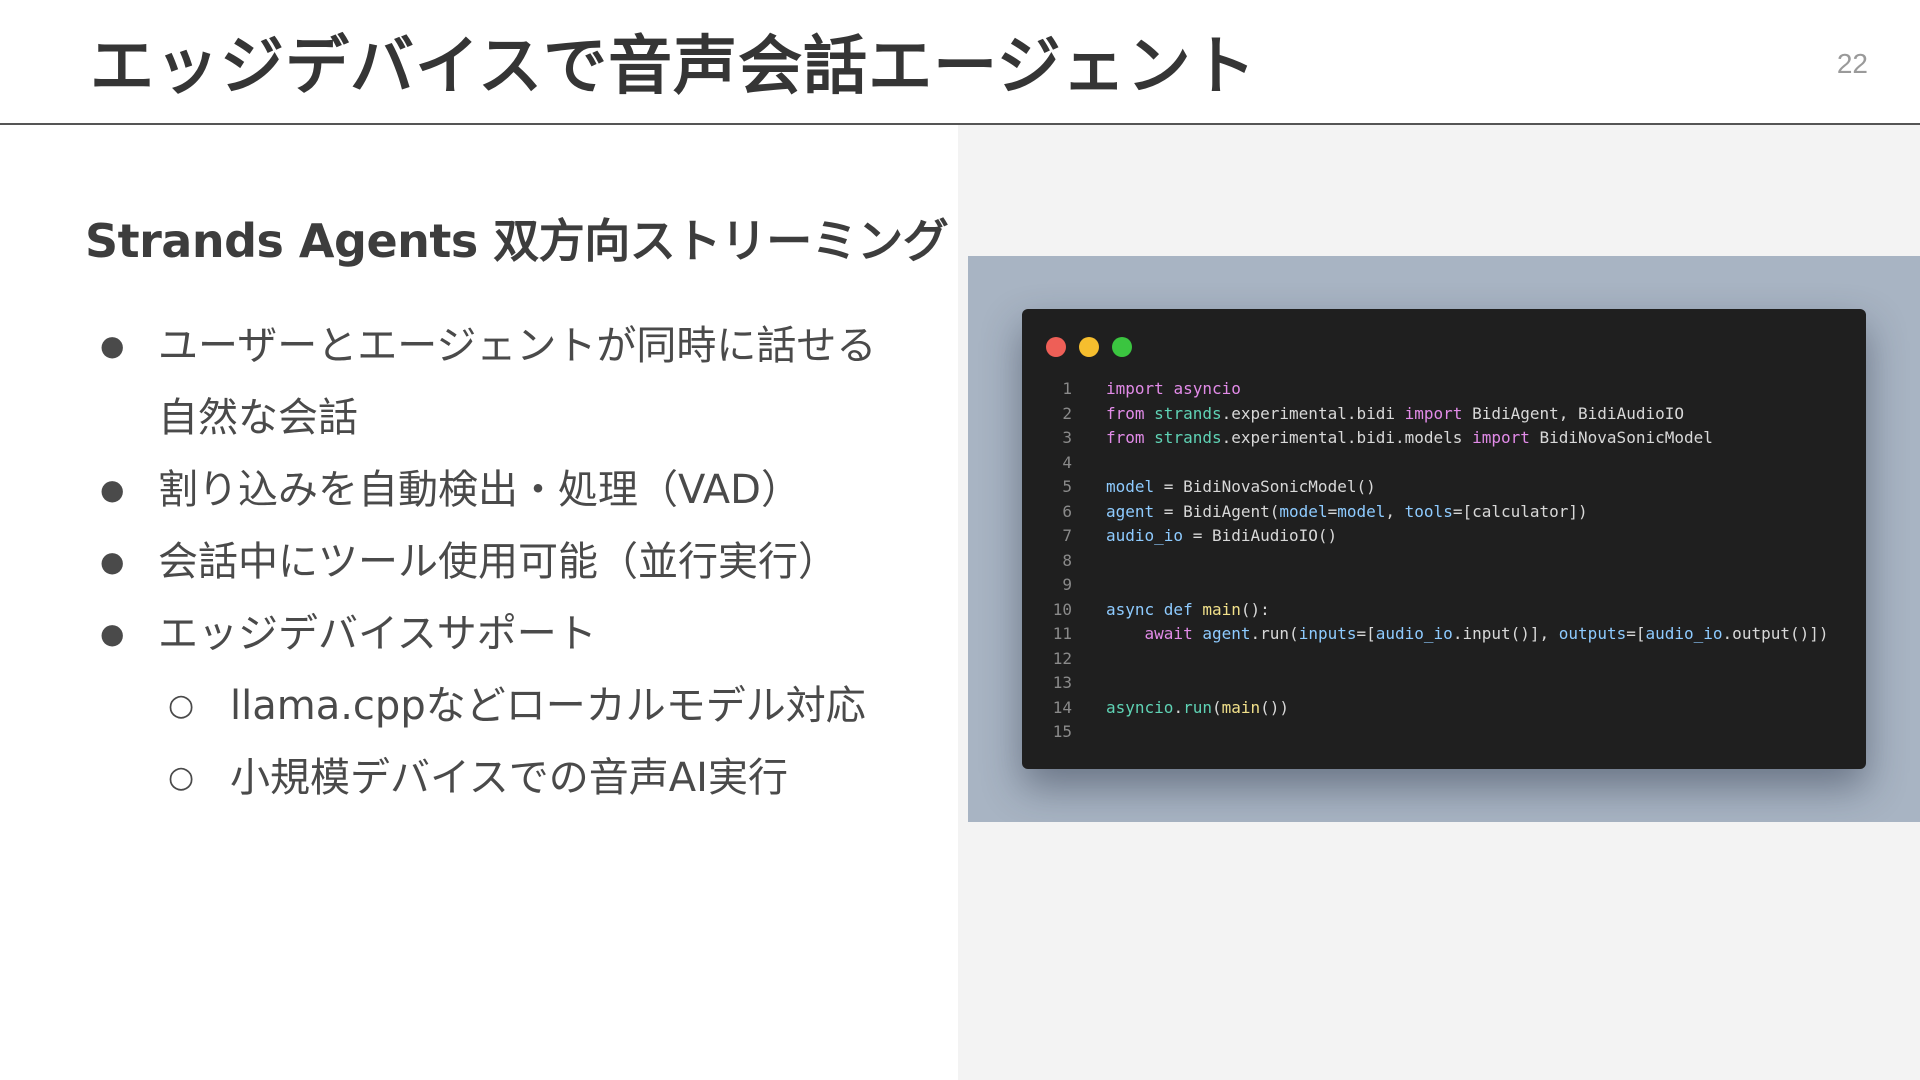 The image size is (1920, 1080). I want to click on code-token: main, so click(1241, 707).